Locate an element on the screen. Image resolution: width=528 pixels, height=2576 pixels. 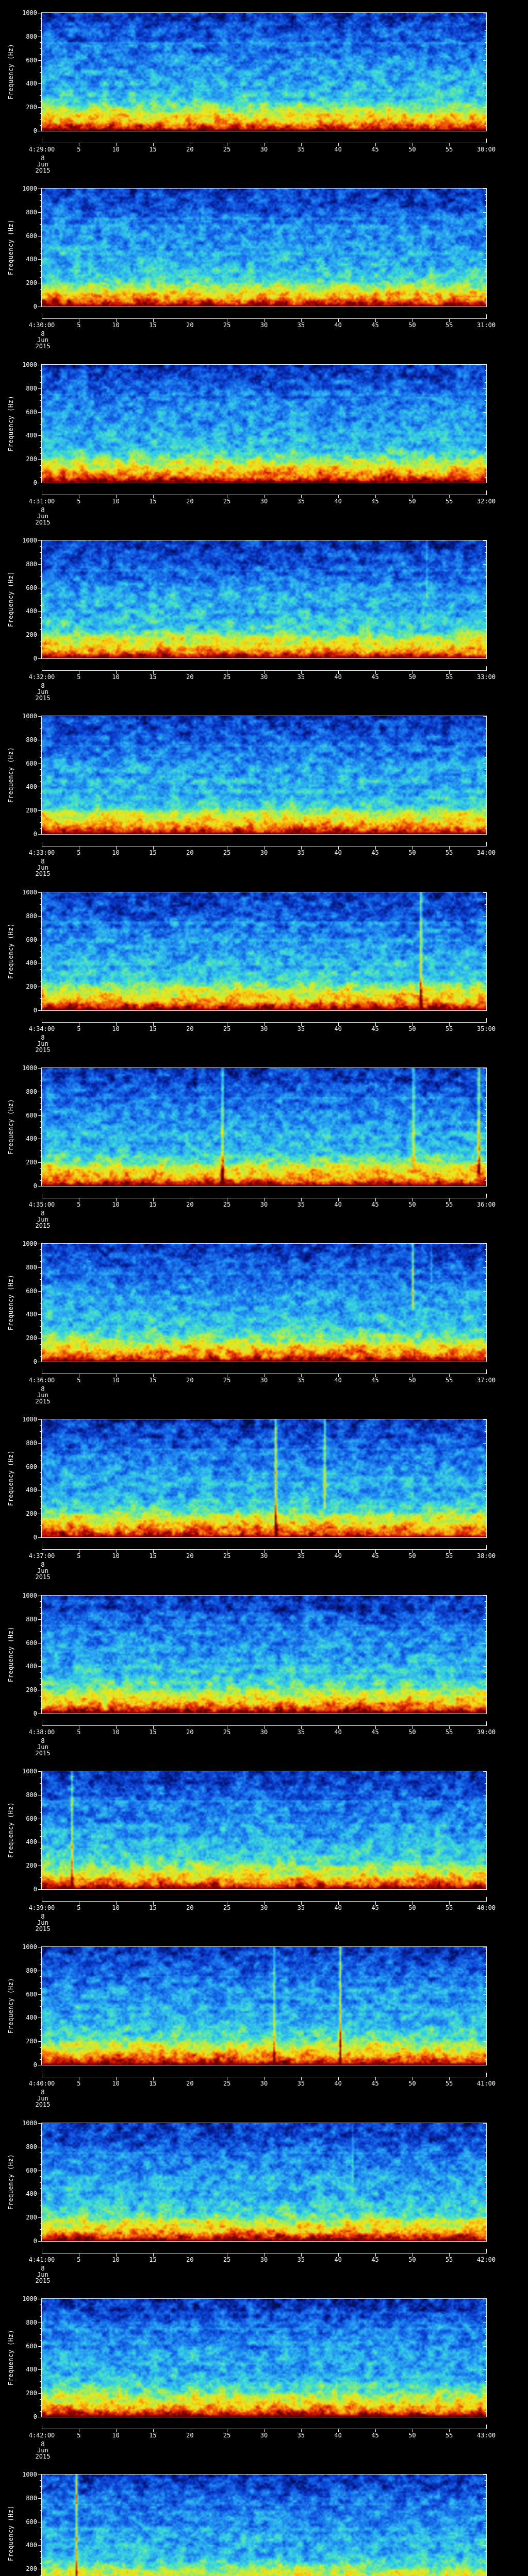
y-tick-label: 800 is located at coordinates (31, 388).